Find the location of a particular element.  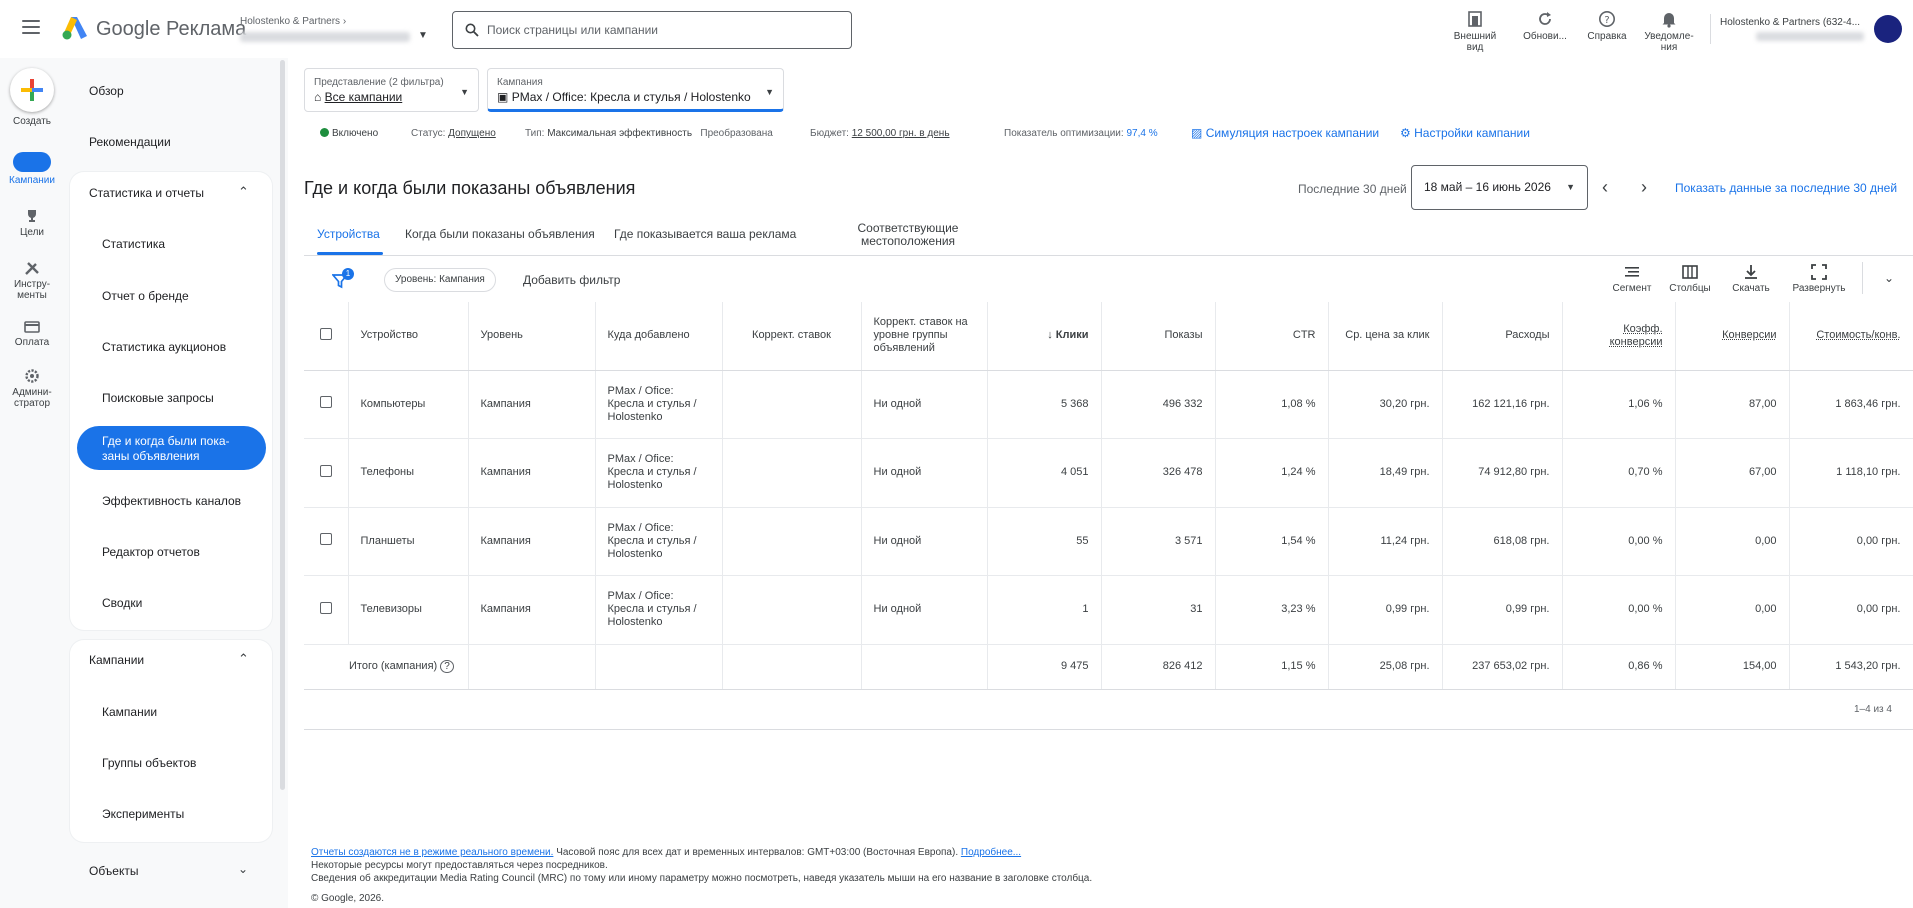

col-header-cost-per-conv: Стоимость/конв. is located at coordinates (1851, 336).